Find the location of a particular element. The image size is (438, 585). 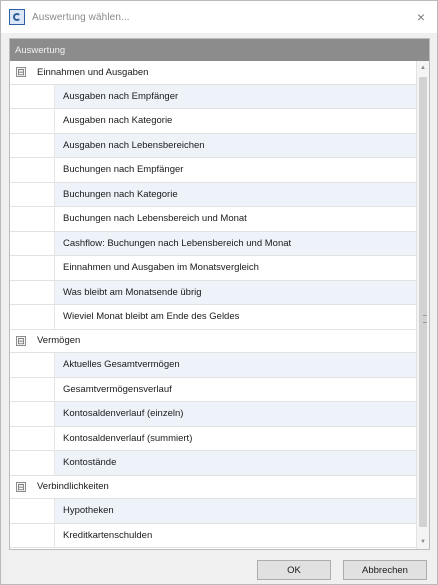

item-label: Kreditkartenschulden is located at coordinates (236, 536).